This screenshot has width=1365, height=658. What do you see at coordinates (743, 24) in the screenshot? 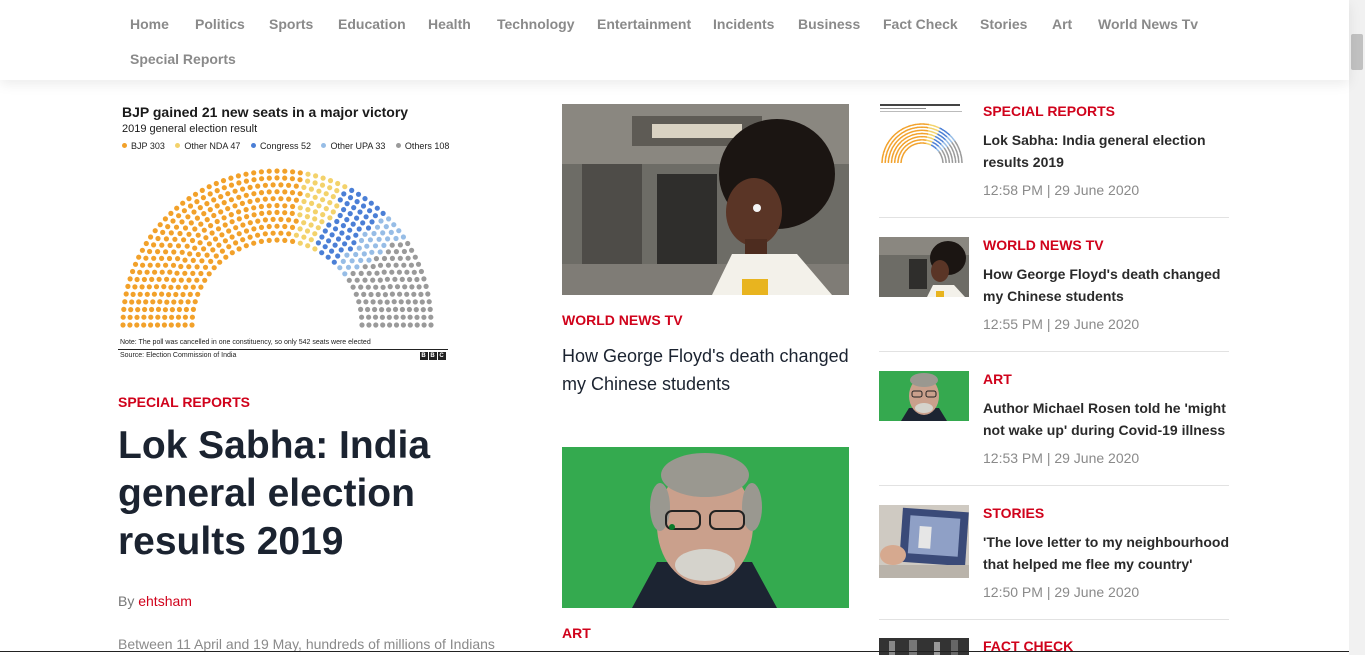
I see `nav-item-incidents: Incidents` at bounding box center [743, 24].